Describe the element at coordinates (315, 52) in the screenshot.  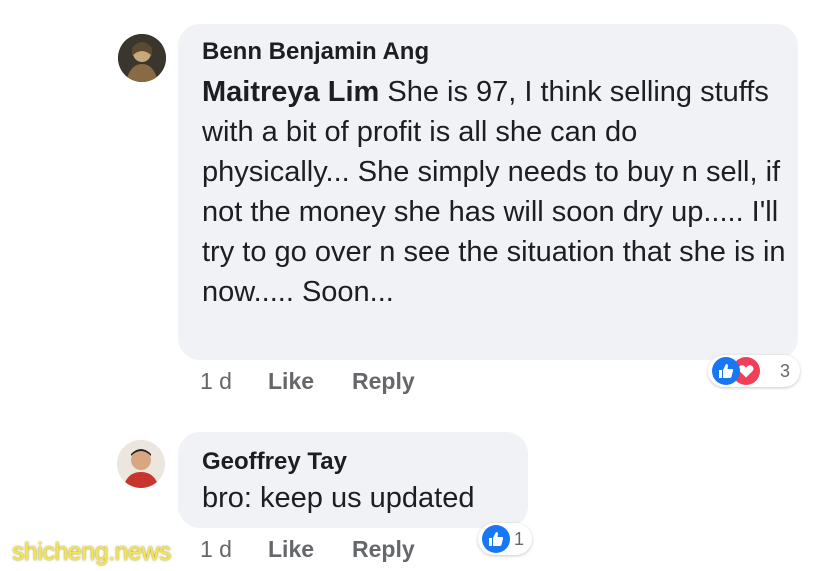
I see `comment-author: Benn Benjamin Ang` at that location.